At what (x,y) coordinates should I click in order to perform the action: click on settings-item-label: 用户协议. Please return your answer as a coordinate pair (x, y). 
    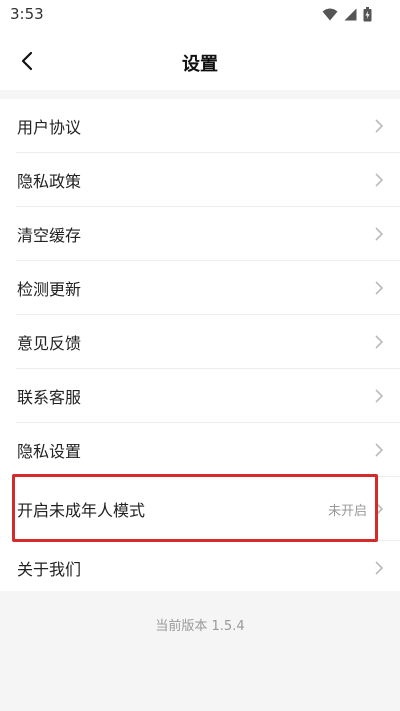
    Looking at the image, I should click on (49, 127).